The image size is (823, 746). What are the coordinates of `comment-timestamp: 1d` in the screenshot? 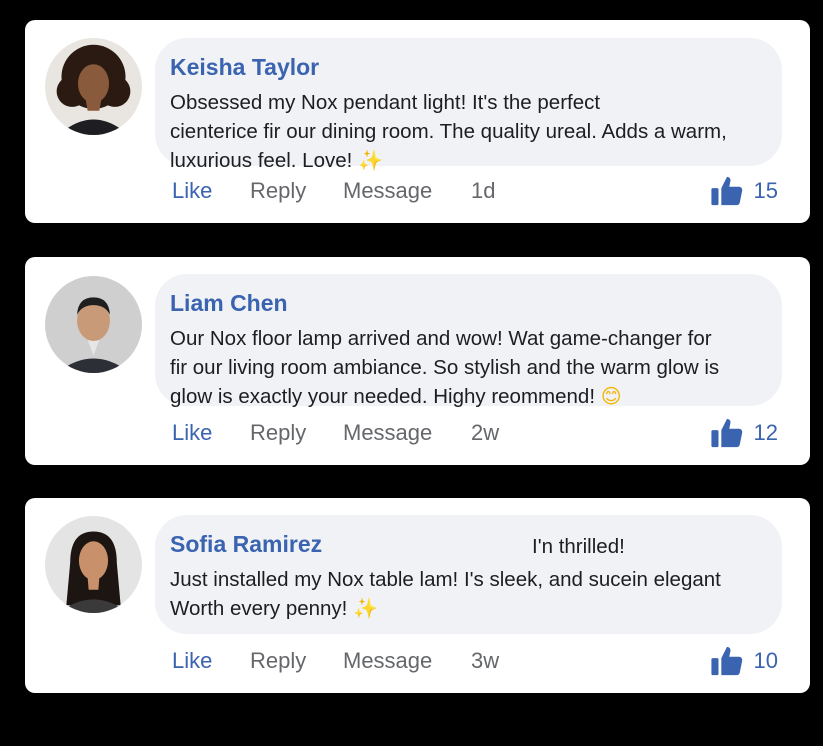 It's located at (483, 190).